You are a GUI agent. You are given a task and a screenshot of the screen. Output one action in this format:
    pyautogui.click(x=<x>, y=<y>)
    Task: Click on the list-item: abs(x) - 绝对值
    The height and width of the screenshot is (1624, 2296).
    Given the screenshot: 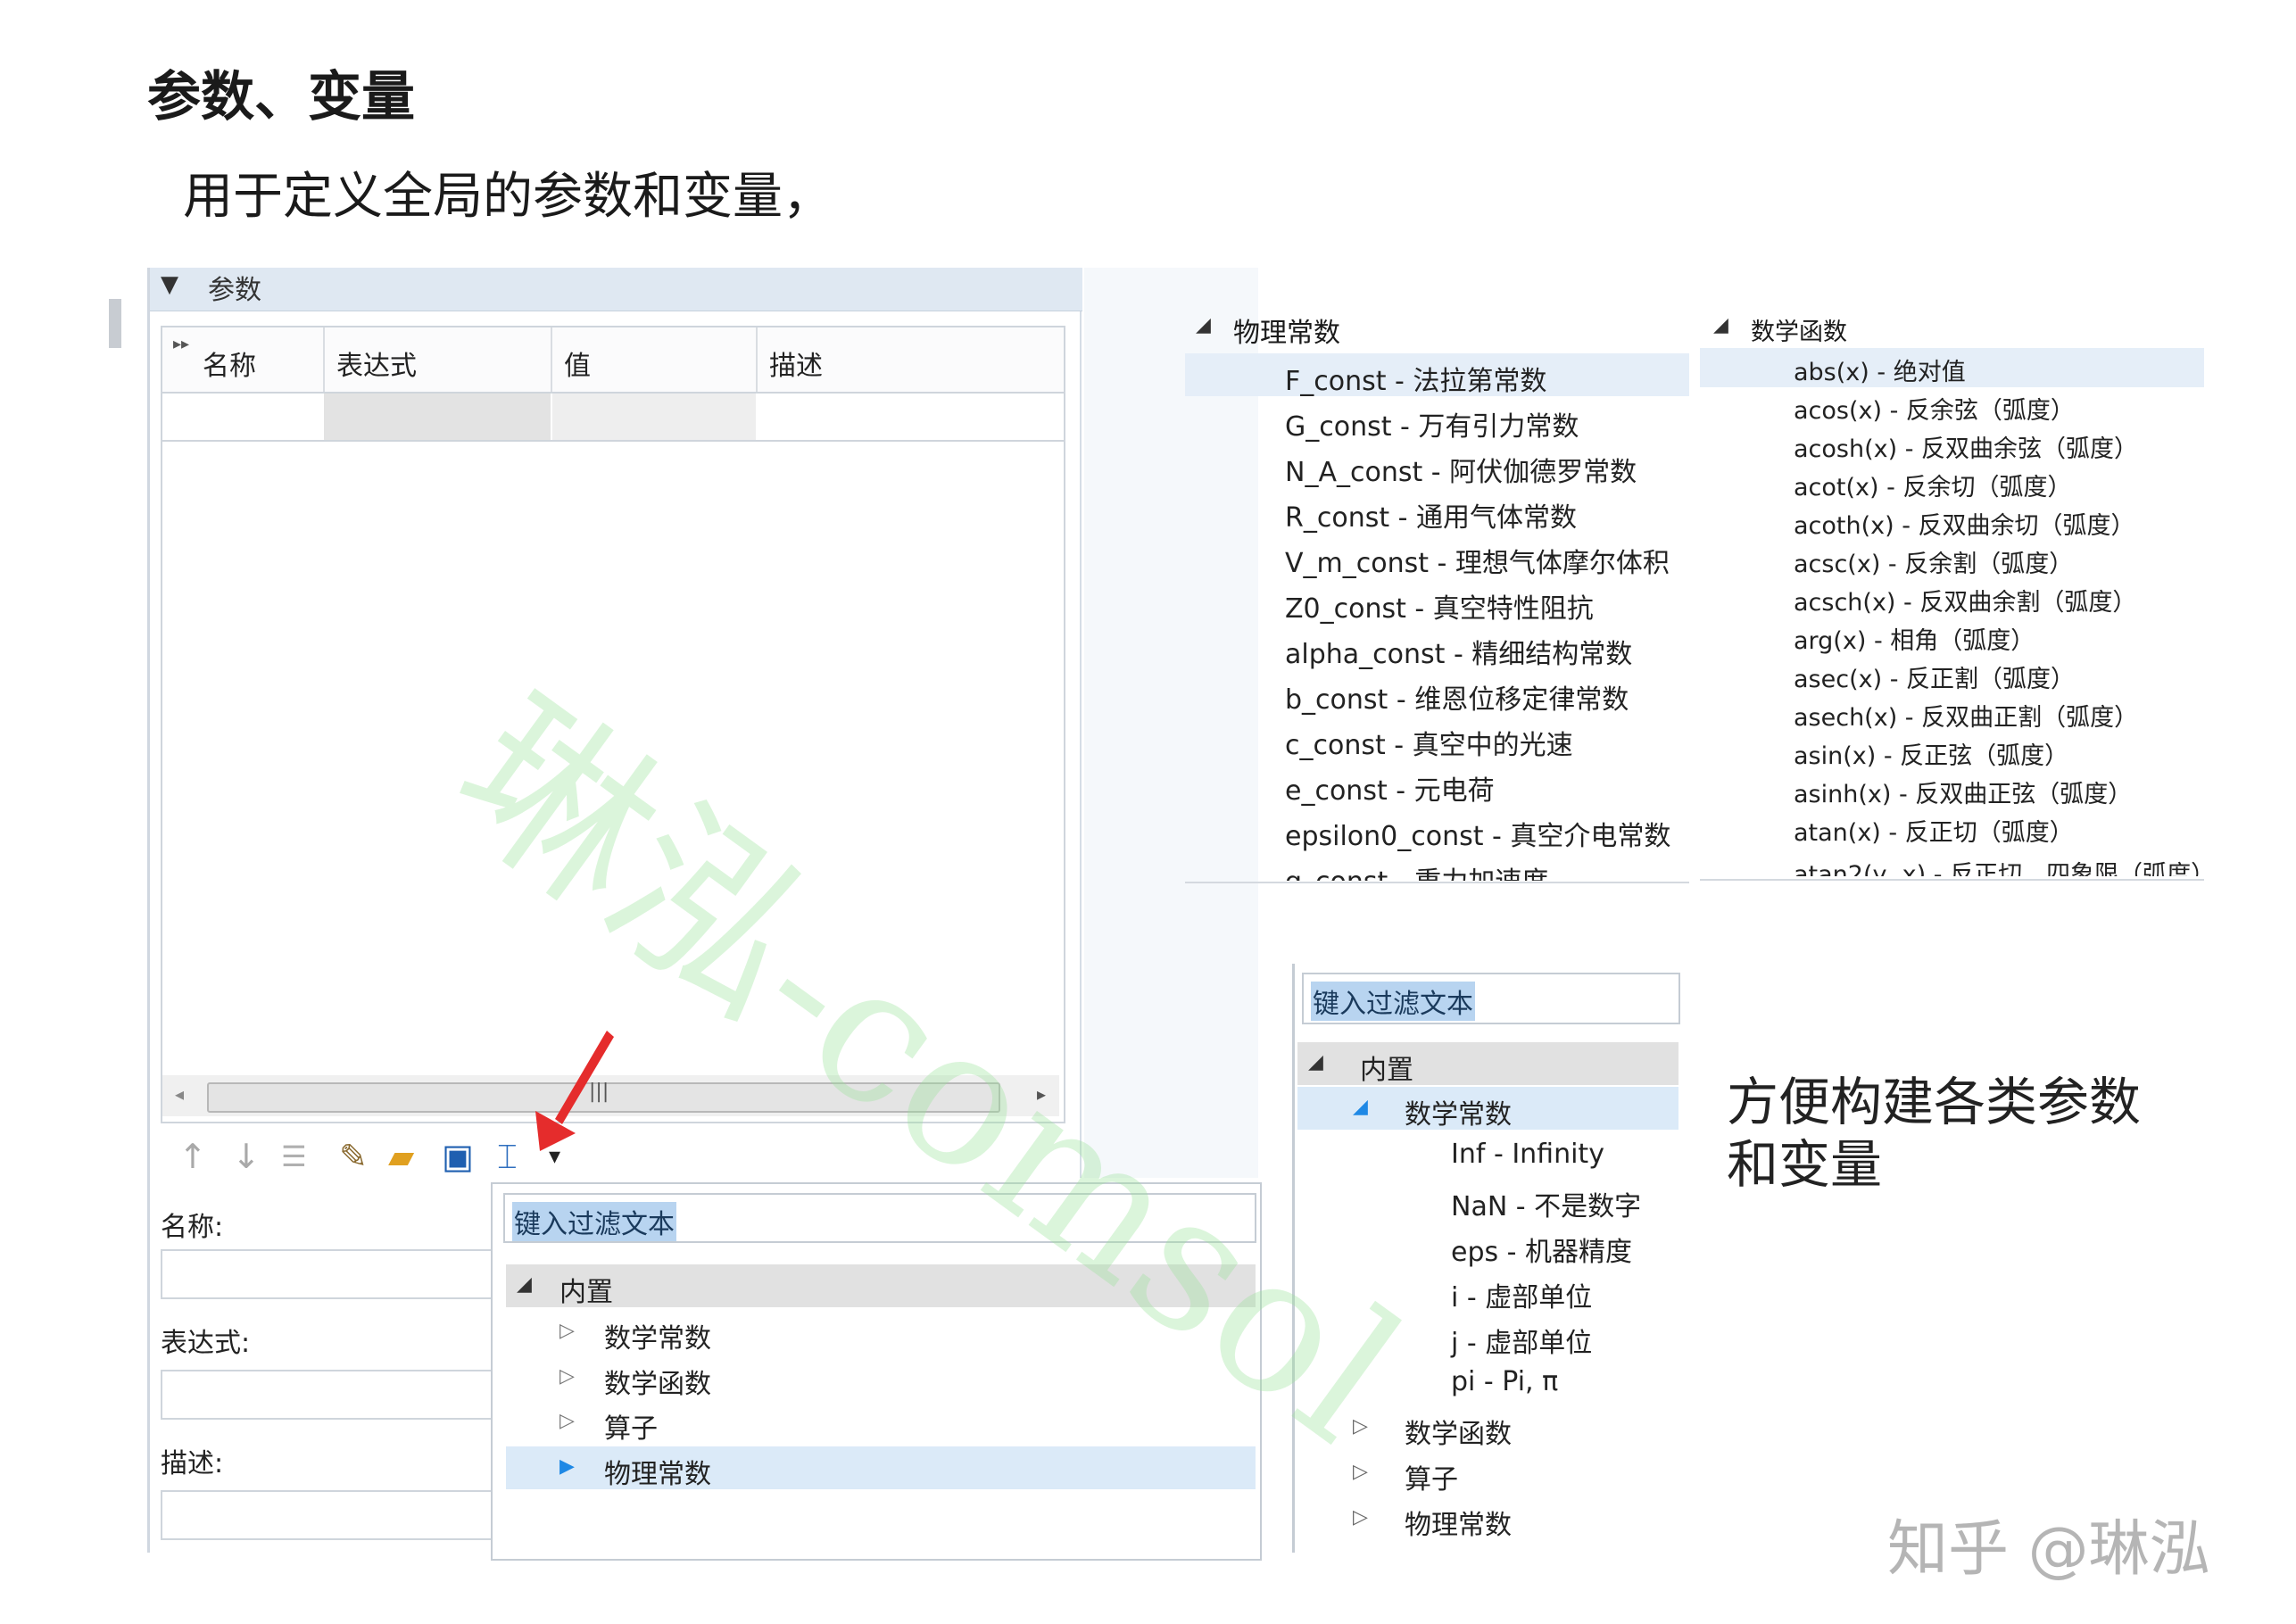 What is the action you would take?
    pyautogui.click(x=1880, y=369)
    